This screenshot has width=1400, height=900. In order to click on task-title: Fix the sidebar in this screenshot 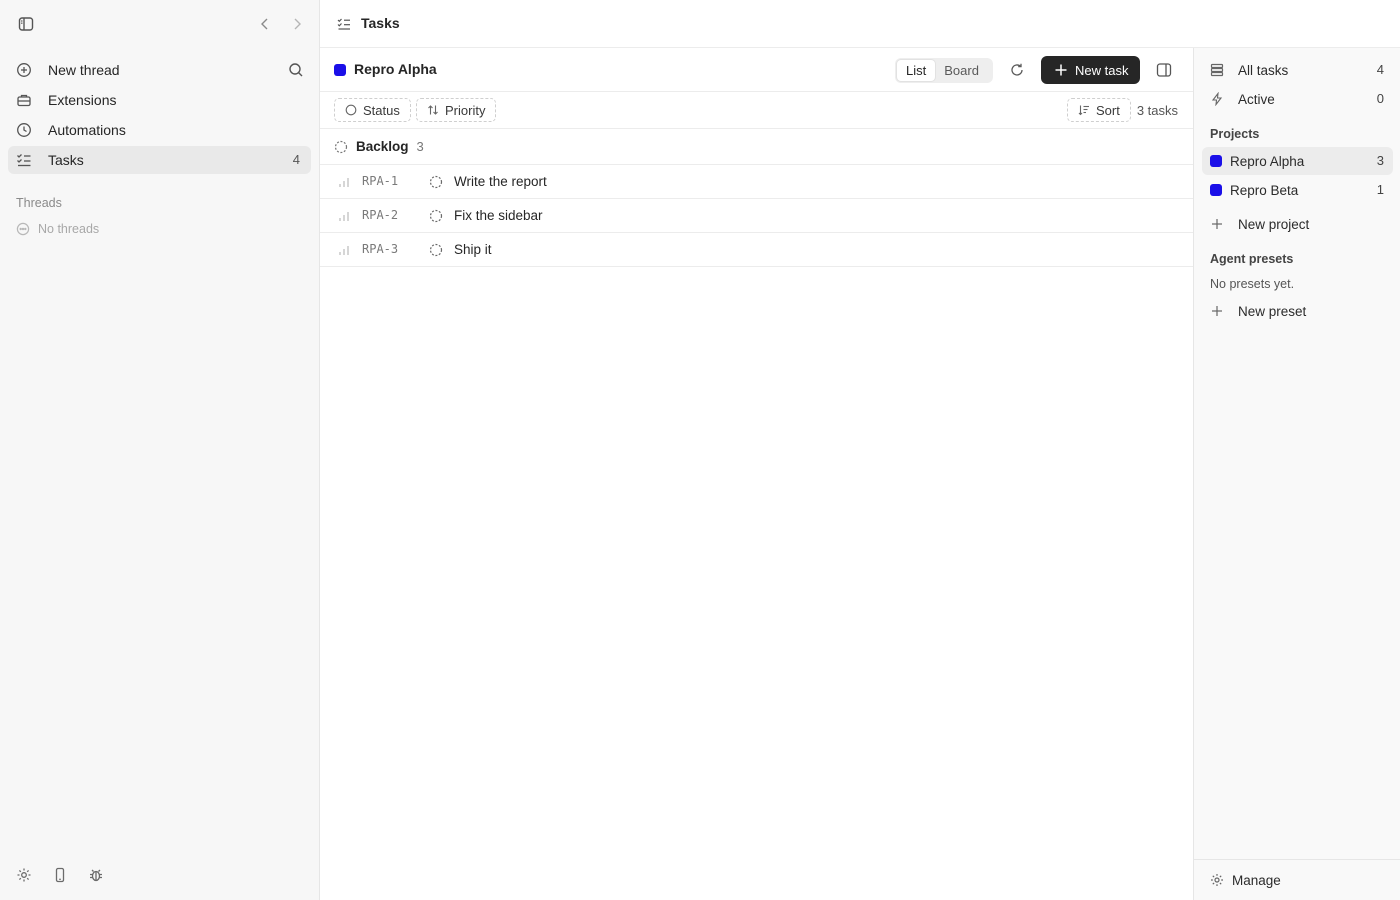, I will do `click(498, 215)`.